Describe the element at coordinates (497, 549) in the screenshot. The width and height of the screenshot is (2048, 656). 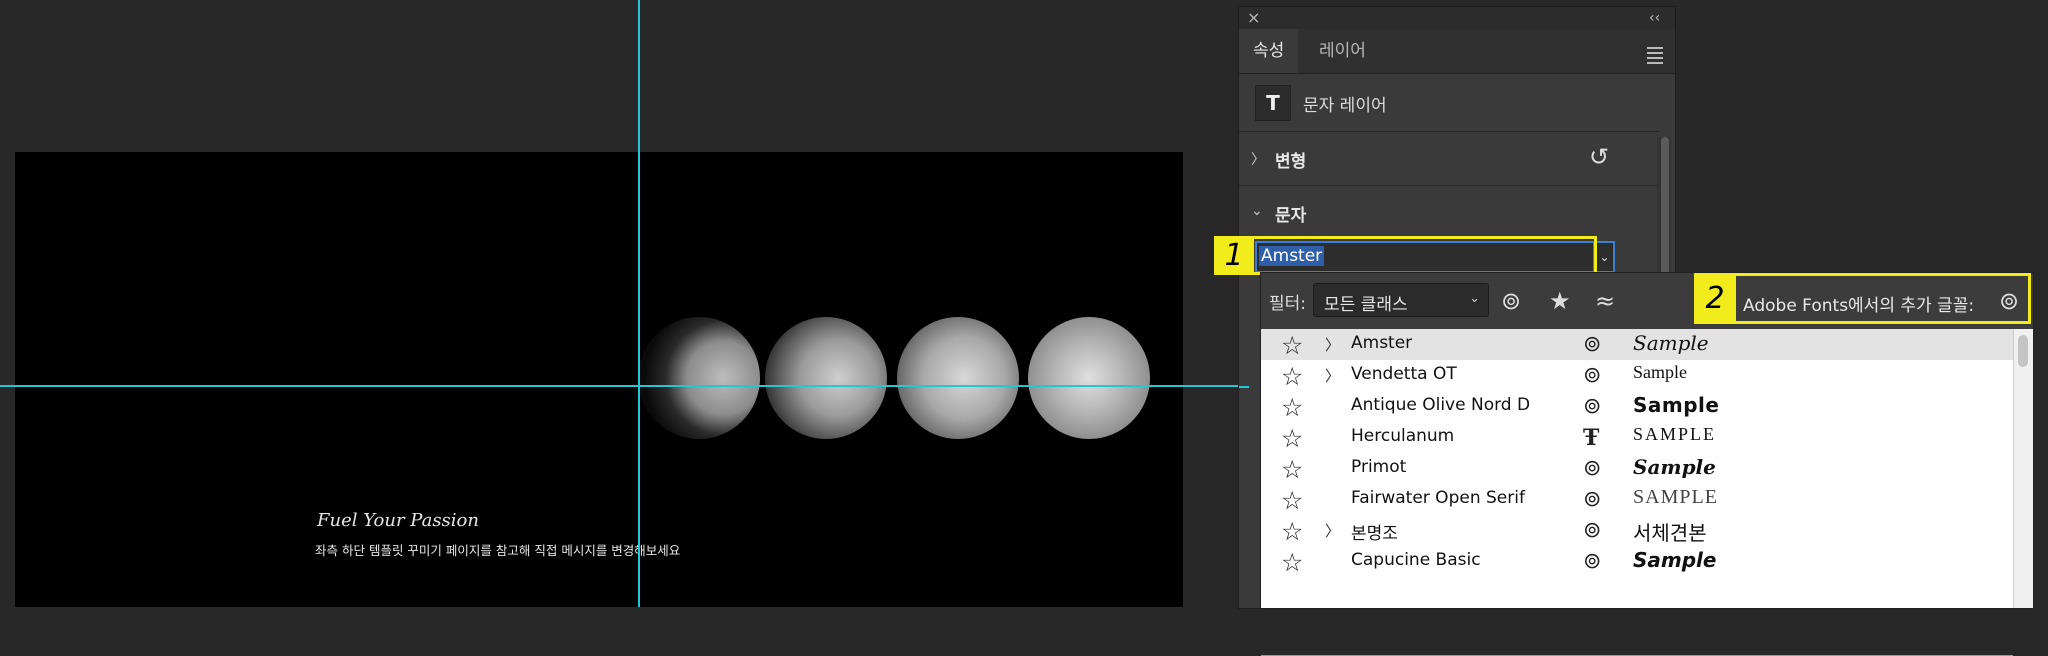
I see `canvas-subtitle-text: 좌측 하단 템플릿 꾸미기 페이지를 참고해 직접 메시지를 변경해보세요` at that location.